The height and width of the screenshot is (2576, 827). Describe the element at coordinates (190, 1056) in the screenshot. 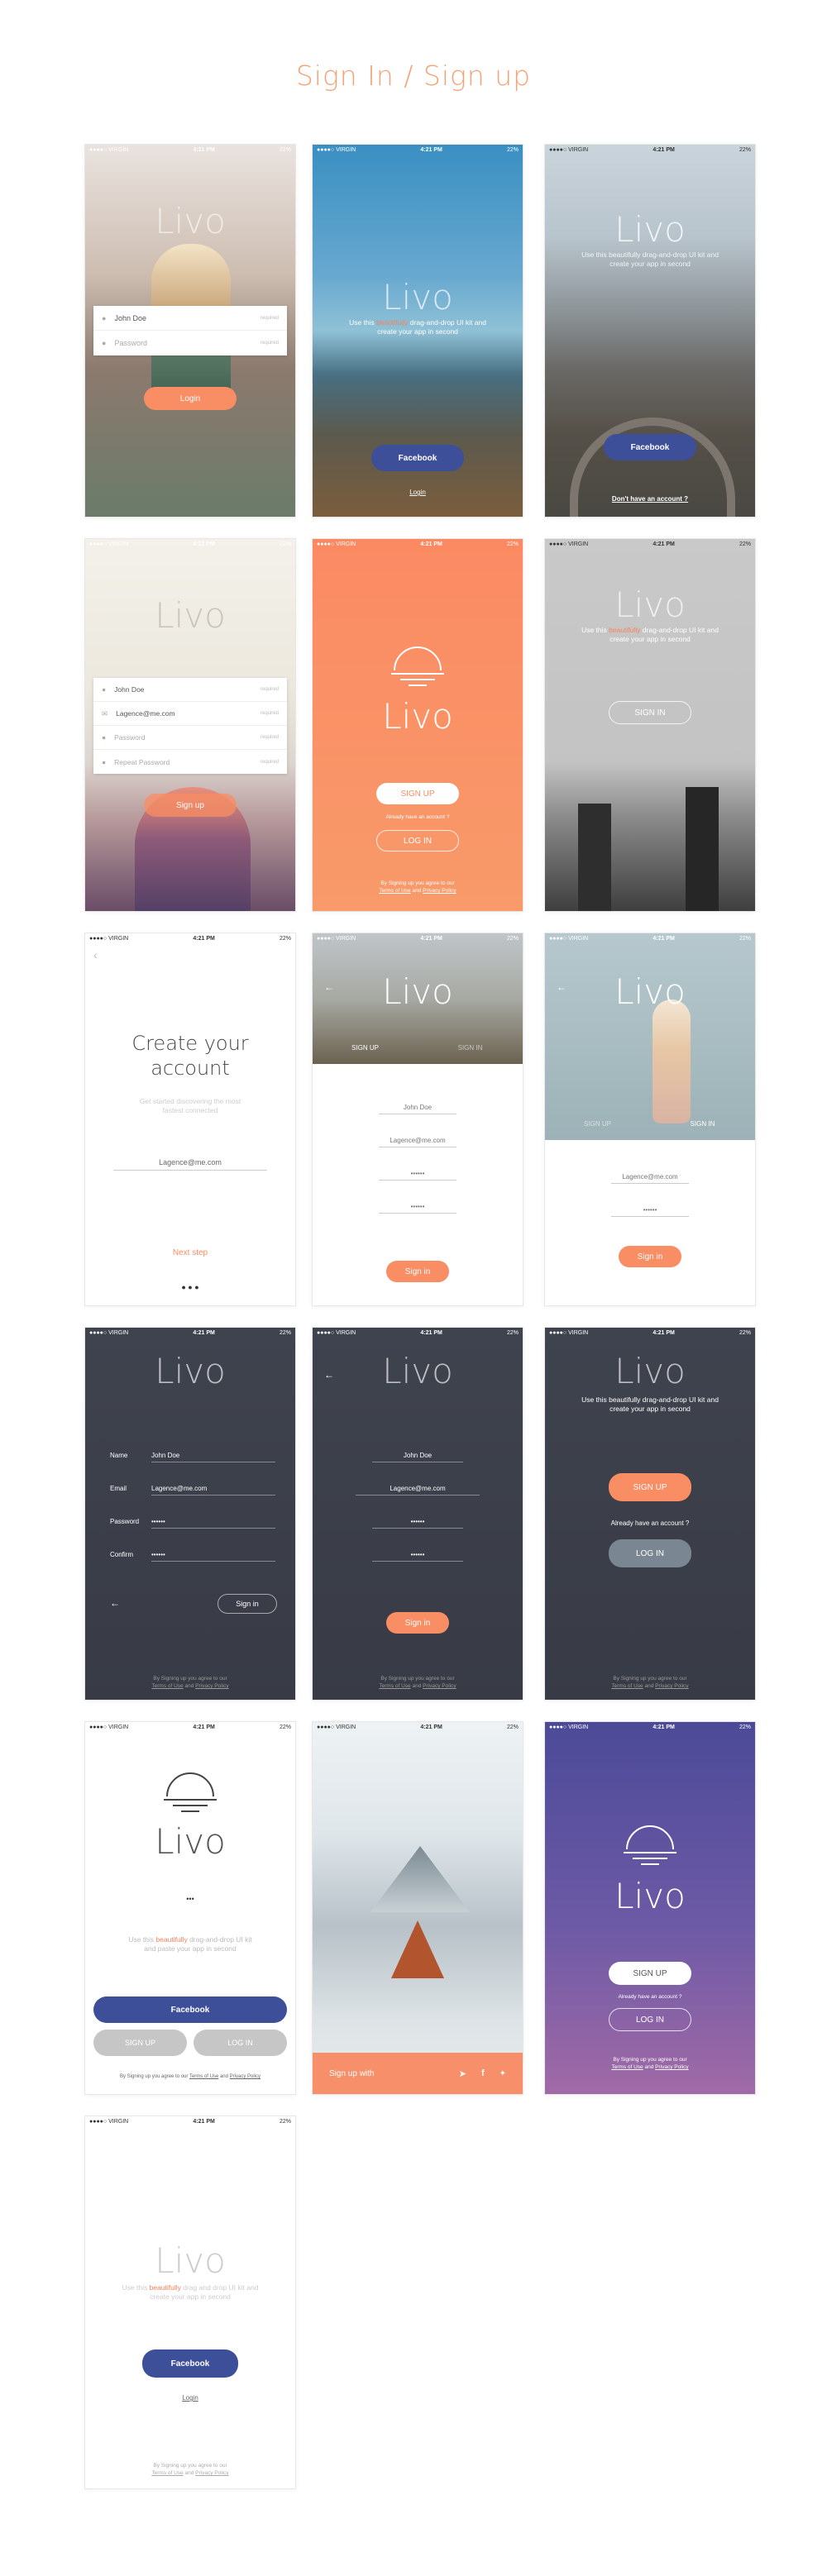

I see `create-account-title: Create your account` at that location.